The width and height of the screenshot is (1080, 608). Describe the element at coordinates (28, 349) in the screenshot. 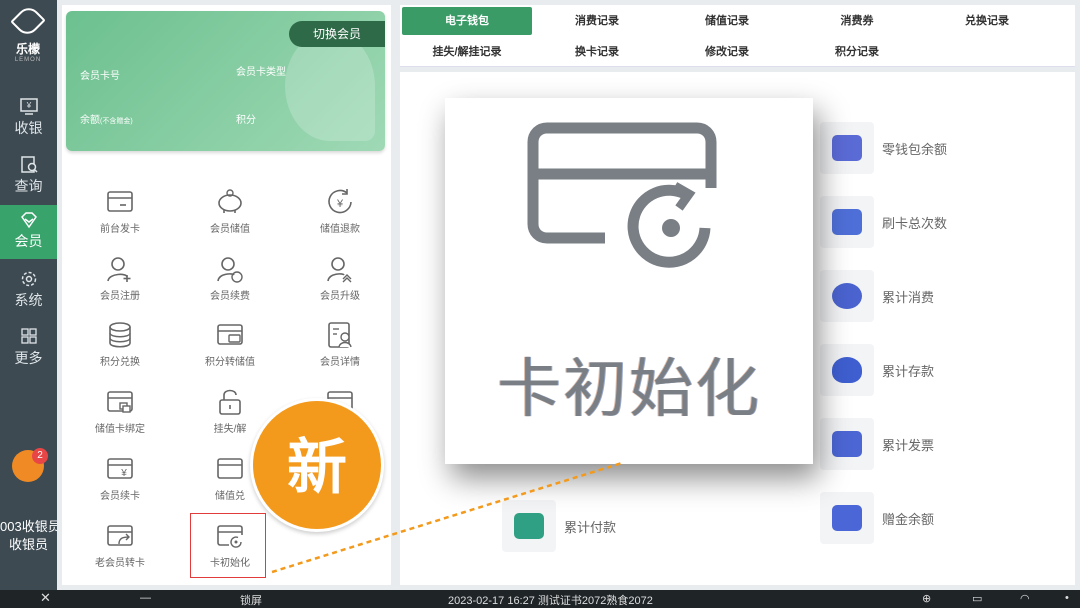

I see `nav-item-more: 更多` at that location.